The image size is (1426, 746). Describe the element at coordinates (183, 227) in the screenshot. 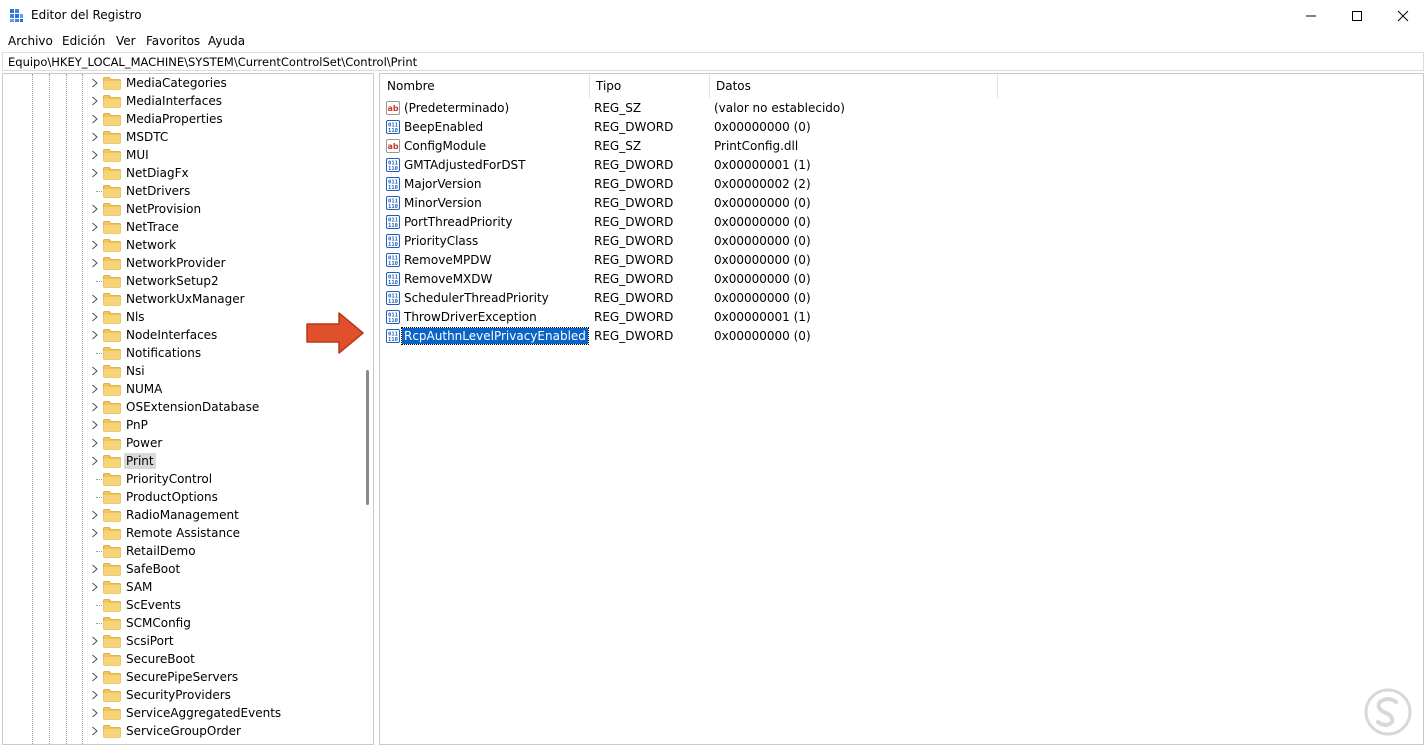

I see `tree-item: NetTrace` at that location.